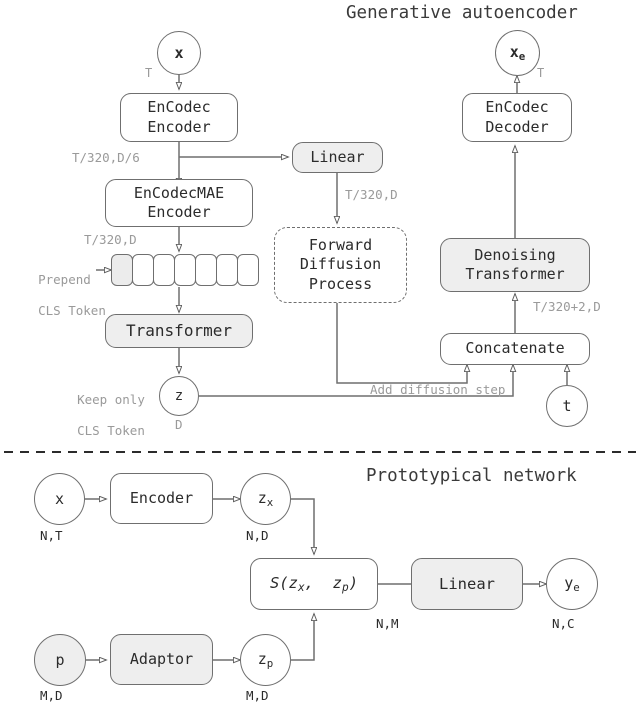  I want to click on node-forward-diffusion-line2: Diffusion, so click(340, 264).